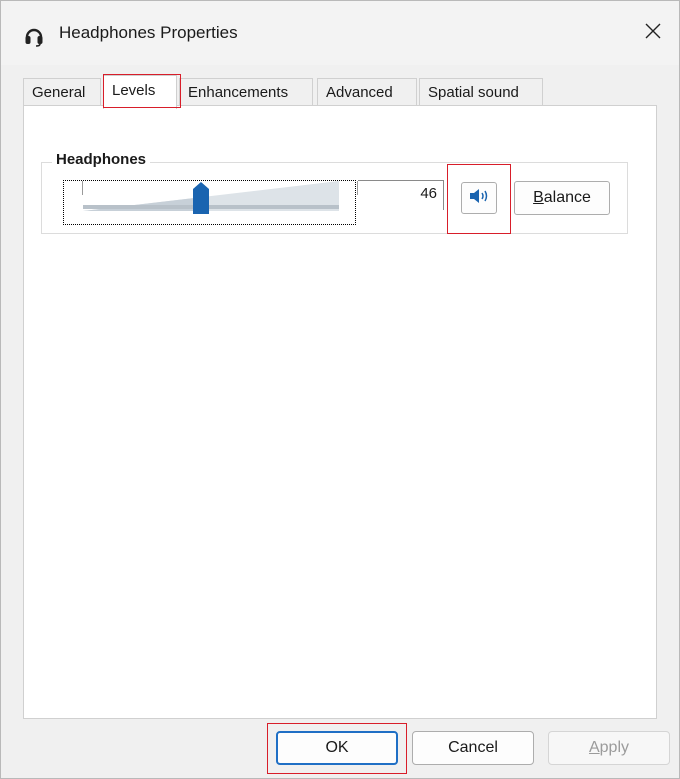 This screenshot has width=680, height=779. I want to click on mute-button, so click(479, 198).